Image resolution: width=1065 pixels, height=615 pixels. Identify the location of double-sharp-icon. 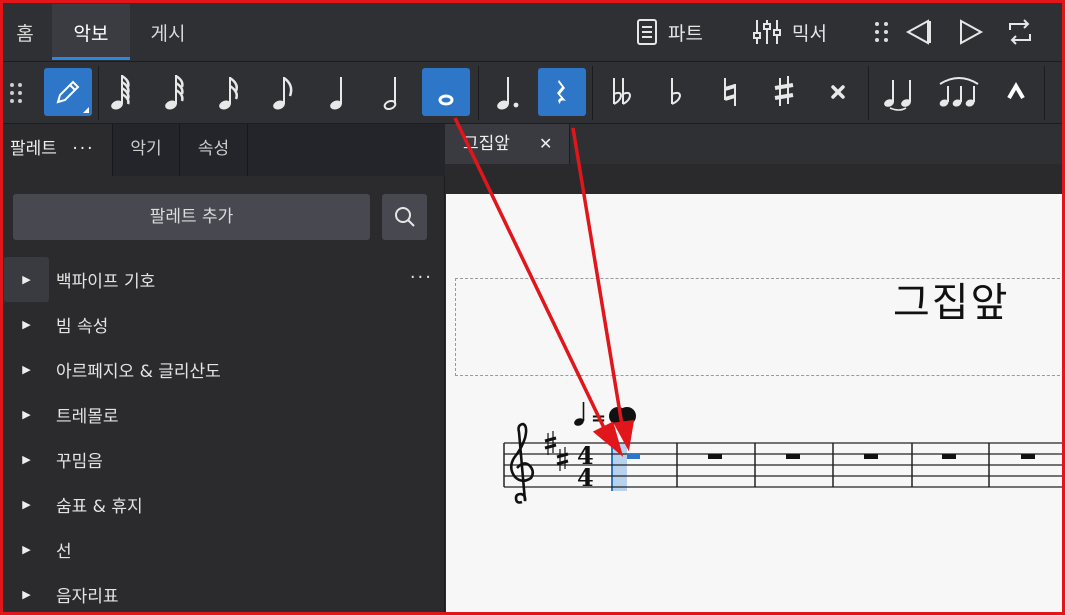
(838, 92).